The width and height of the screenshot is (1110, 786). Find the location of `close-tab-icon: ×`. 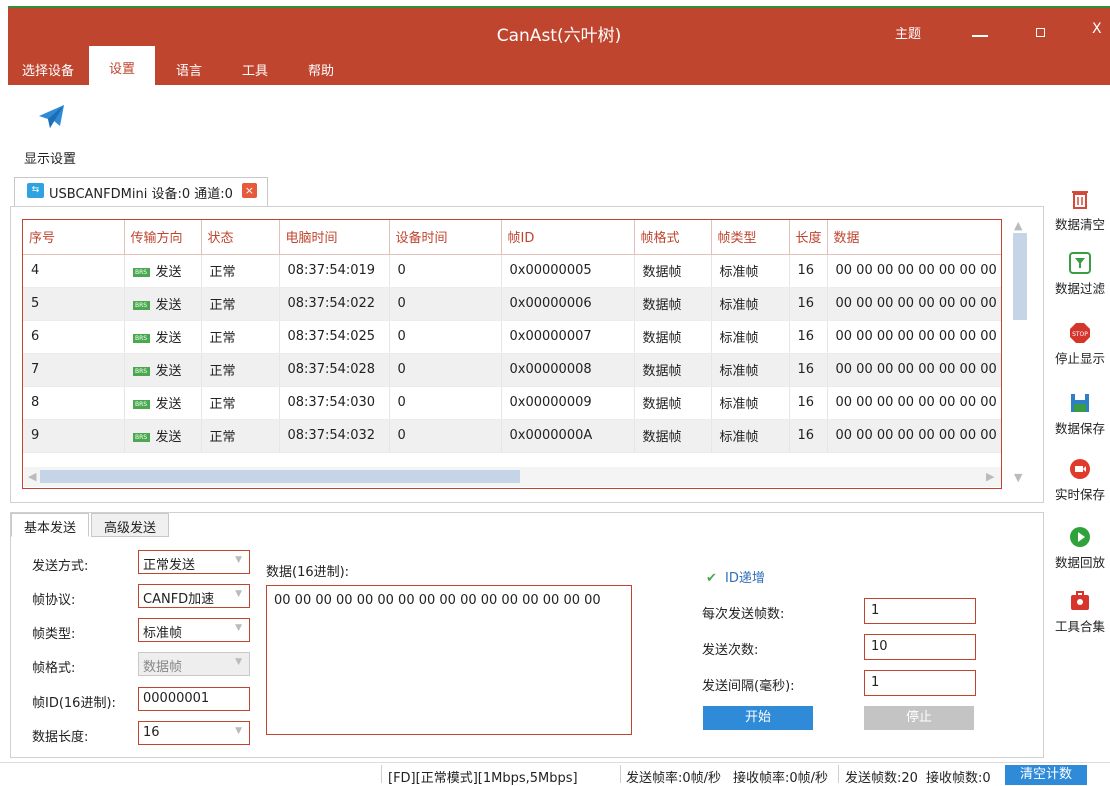

close-tab-icon: × is located at coordinates (249, 190).